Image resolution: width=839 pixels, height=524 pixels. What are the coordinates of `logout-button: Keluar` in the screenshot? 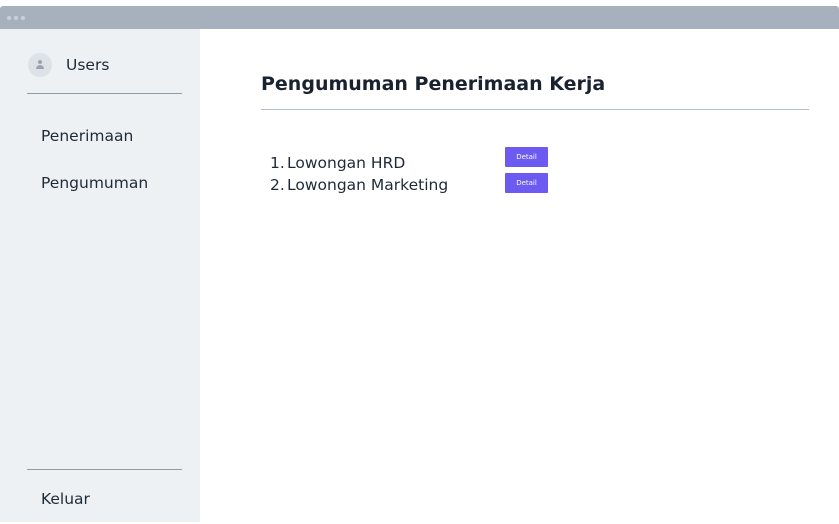 It's located at (65, 499).